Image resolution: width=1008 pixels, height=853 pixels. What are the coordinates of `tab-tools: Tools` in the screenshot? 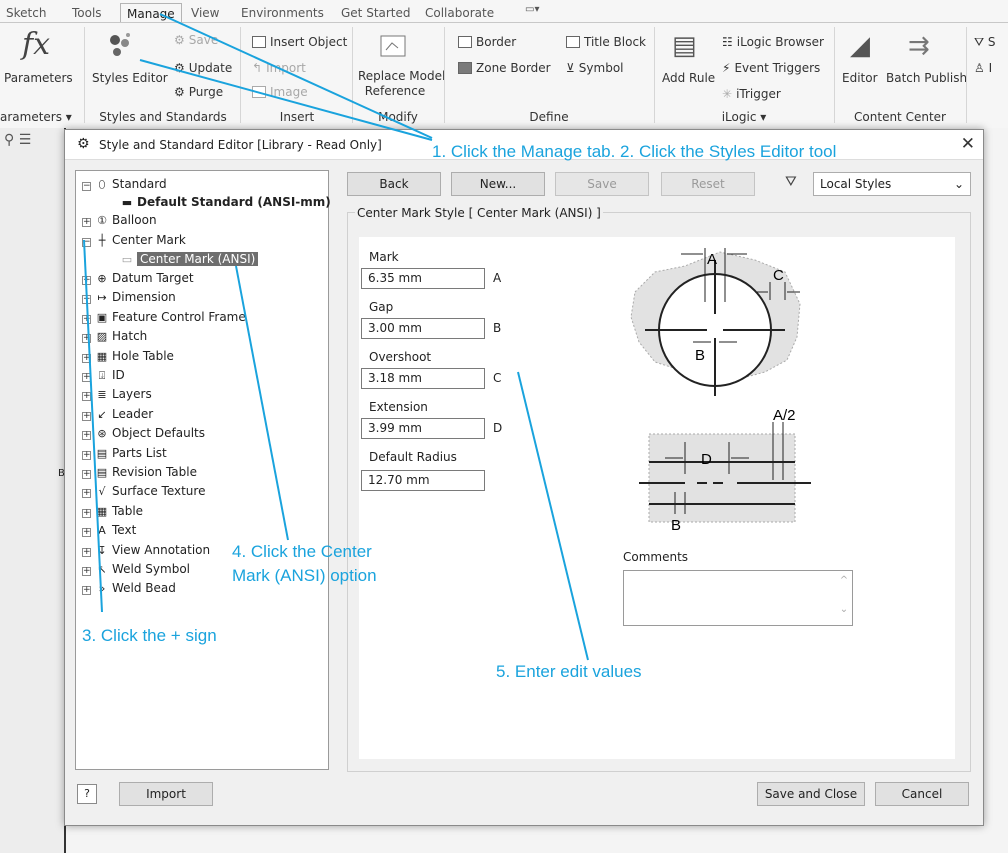 It's located at (87, 13).